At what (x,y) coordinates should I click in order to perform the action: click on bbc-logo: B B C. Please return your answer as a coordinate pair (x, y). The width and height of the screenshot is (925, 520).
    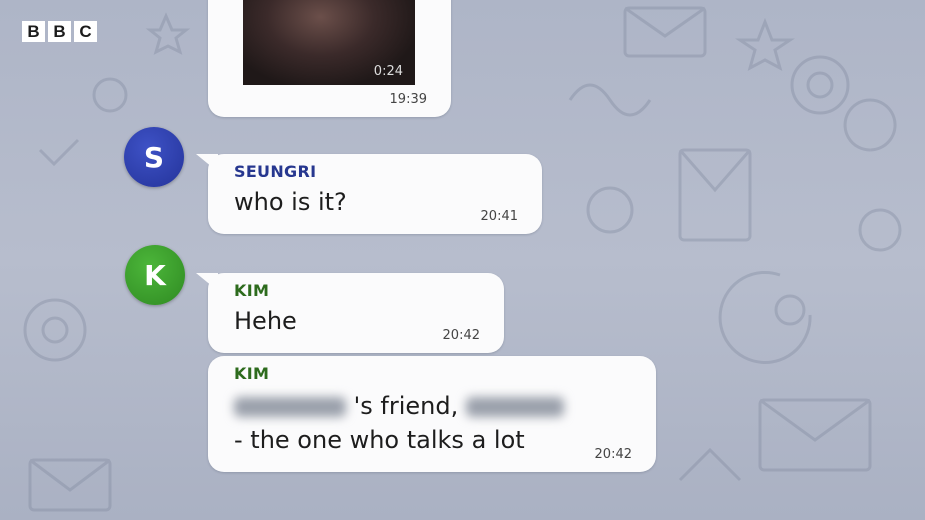
    Looking at the image, I should click on (59, 31).